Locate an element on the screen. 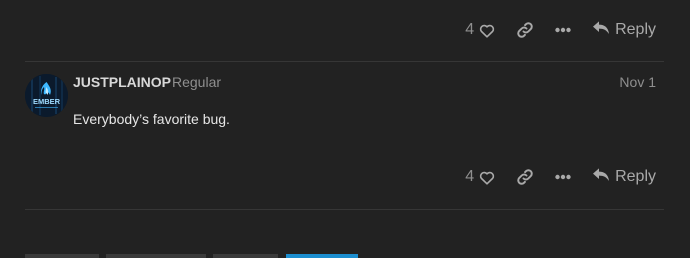 This screenshot has height=258, width=690. username: JUSTPLAINOP is located at coordinates (122, 82).